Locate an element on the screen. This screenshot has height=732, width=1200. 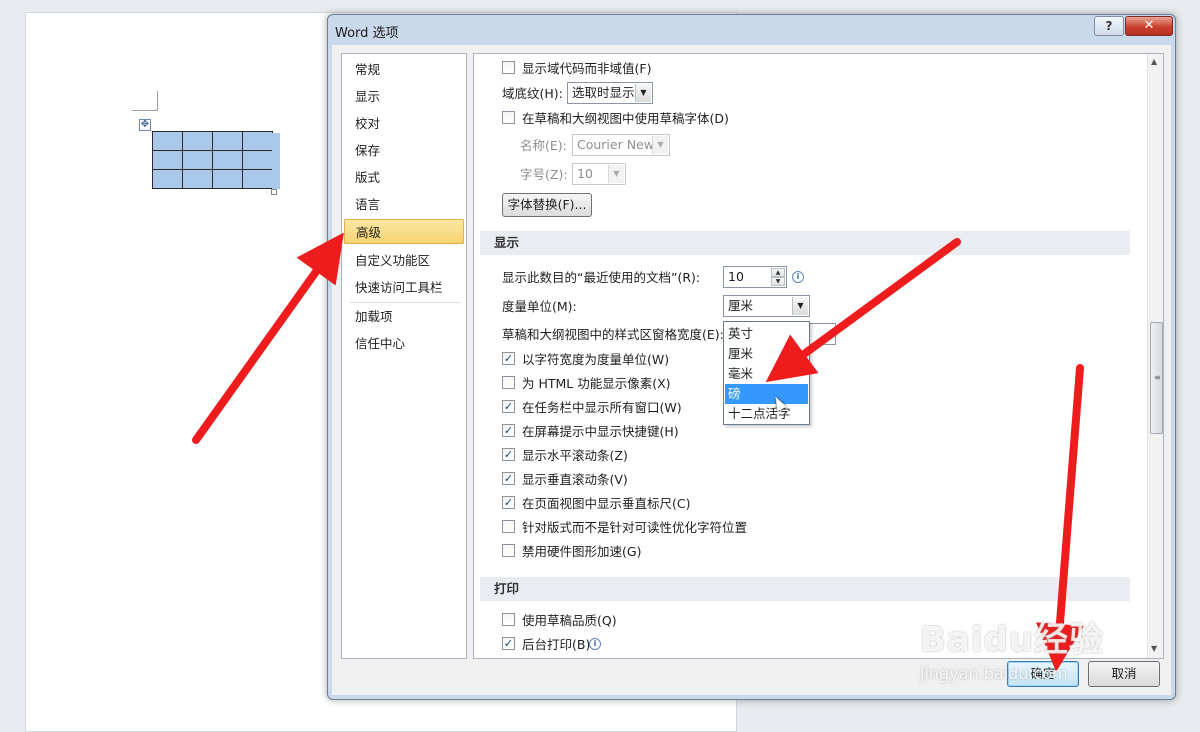
checkbox-label: 在任务栏中显示所有窗口(W) is located at coordinates (602, 407).